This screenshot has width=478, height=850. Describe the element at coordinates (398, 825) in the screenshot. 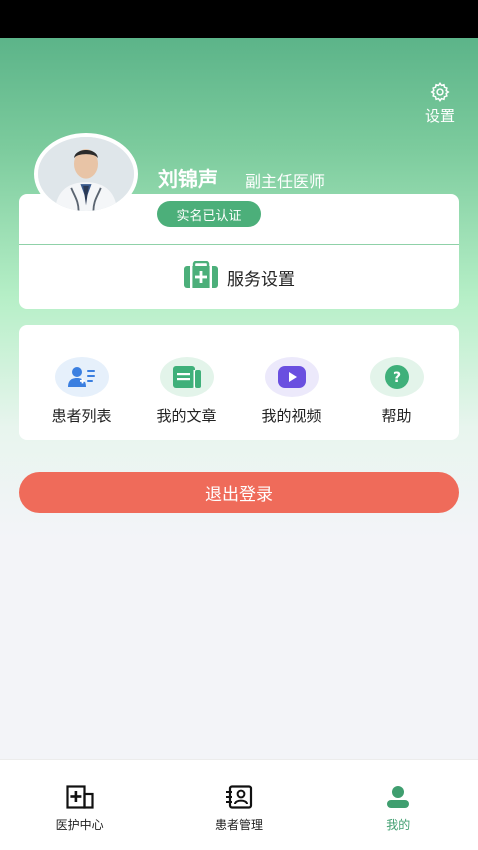

I see `tab-label: 我的` at that location.